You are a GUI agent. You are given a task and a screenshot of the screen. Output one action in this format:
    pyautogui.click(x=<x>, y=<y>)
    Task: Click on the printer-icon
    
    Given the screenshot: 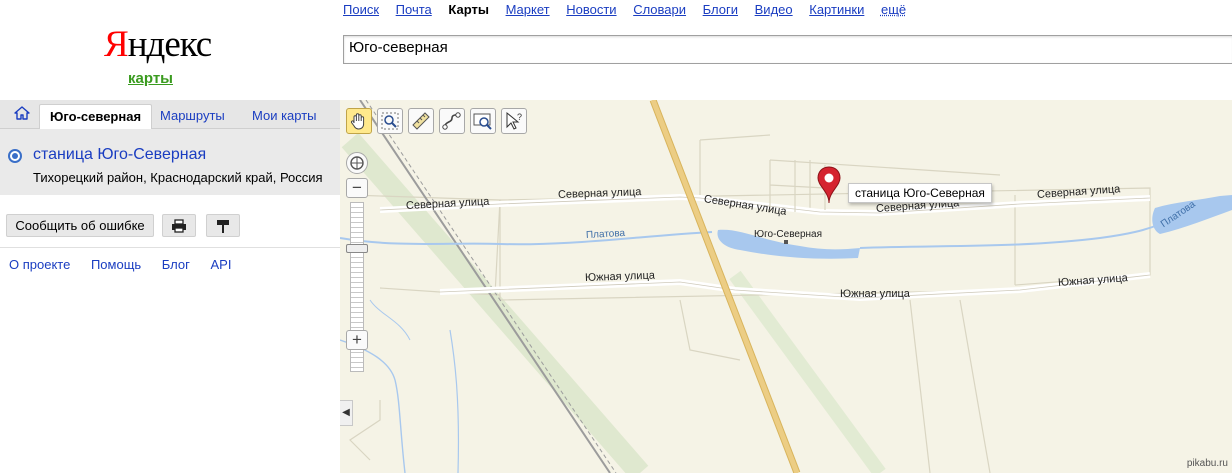 What is the action you would take?
    pyautogui.click(x=179, y=226)
    